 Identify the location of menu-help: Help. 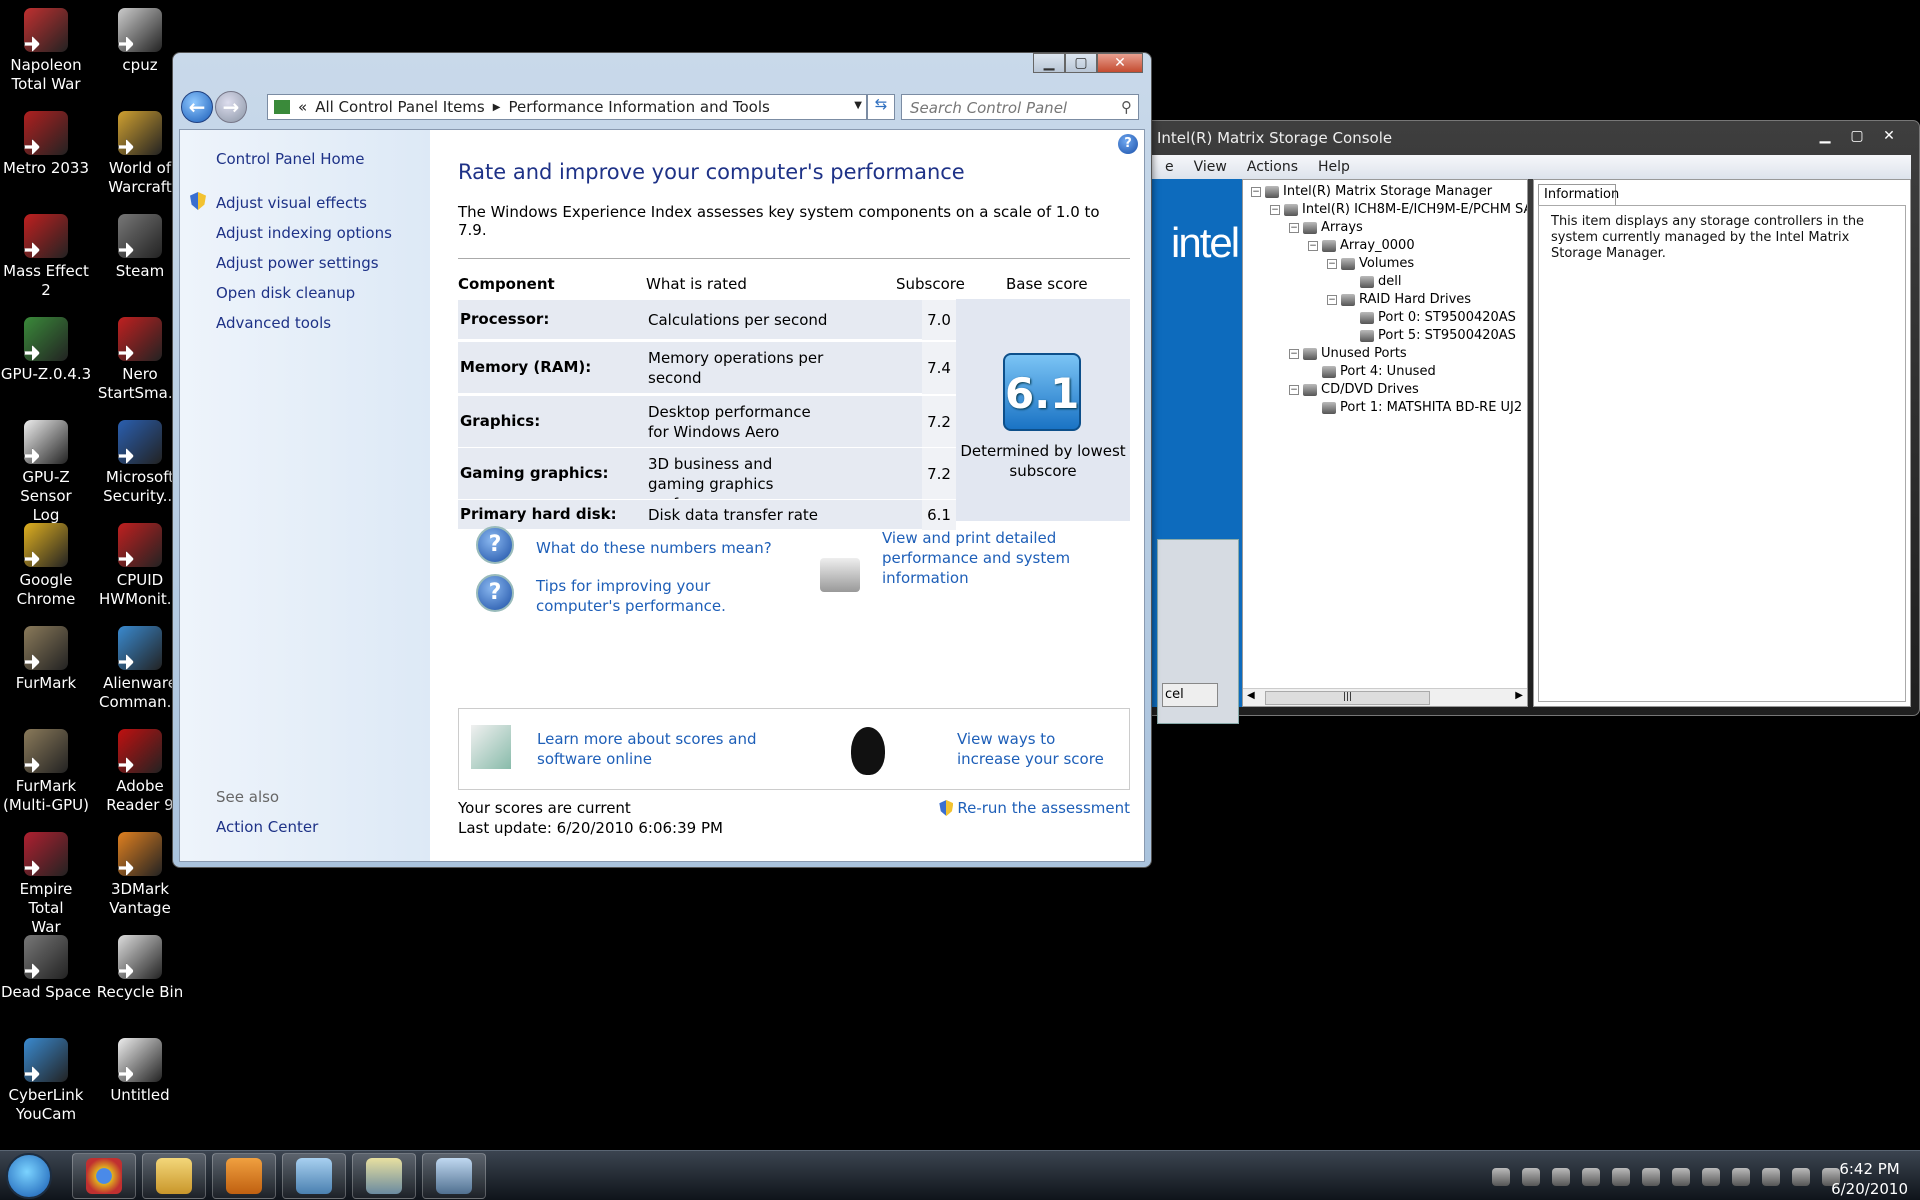
(1334, 167).